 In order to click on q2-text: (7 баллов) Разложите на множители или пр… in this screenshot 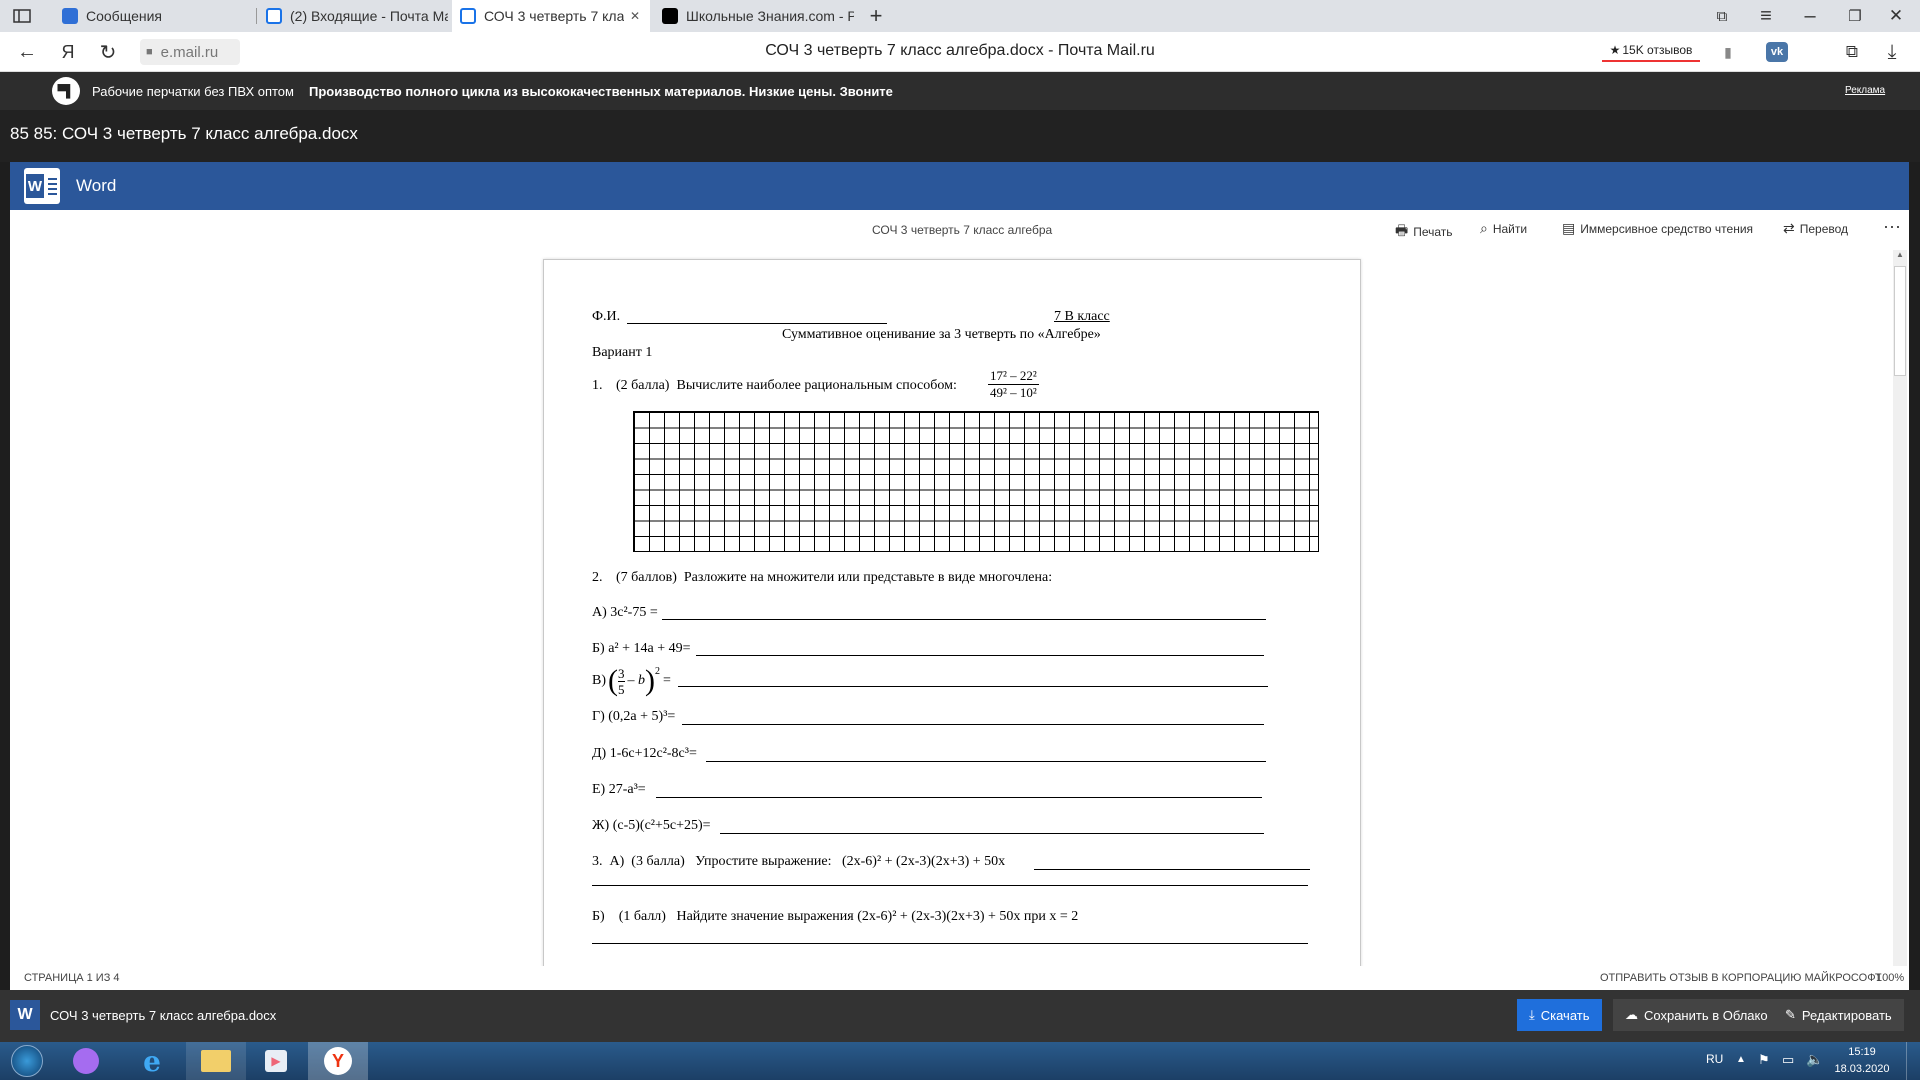, I will do `click(834, 577)`.